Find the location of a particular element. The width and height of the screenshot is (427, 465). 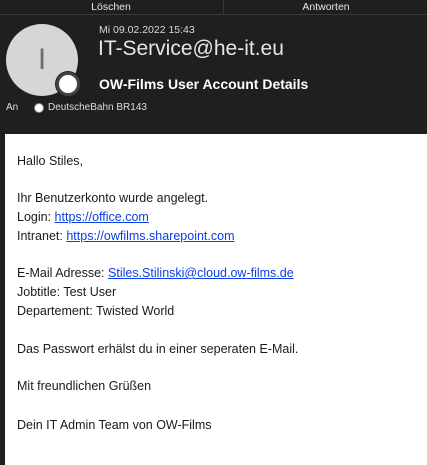

reply-button: Antworten is located at coordinates (325, 7).